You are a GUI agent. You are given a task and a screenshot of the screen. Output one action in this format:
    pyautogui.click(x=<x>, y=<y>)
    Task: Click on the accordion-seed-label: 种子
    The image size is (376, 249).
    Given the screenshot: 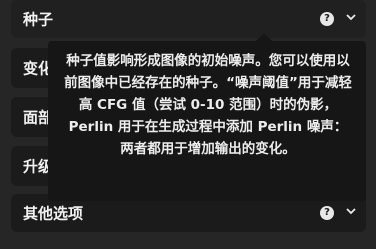 What is the action you would take?
    pyautogui.click(x=38, y=19)
    